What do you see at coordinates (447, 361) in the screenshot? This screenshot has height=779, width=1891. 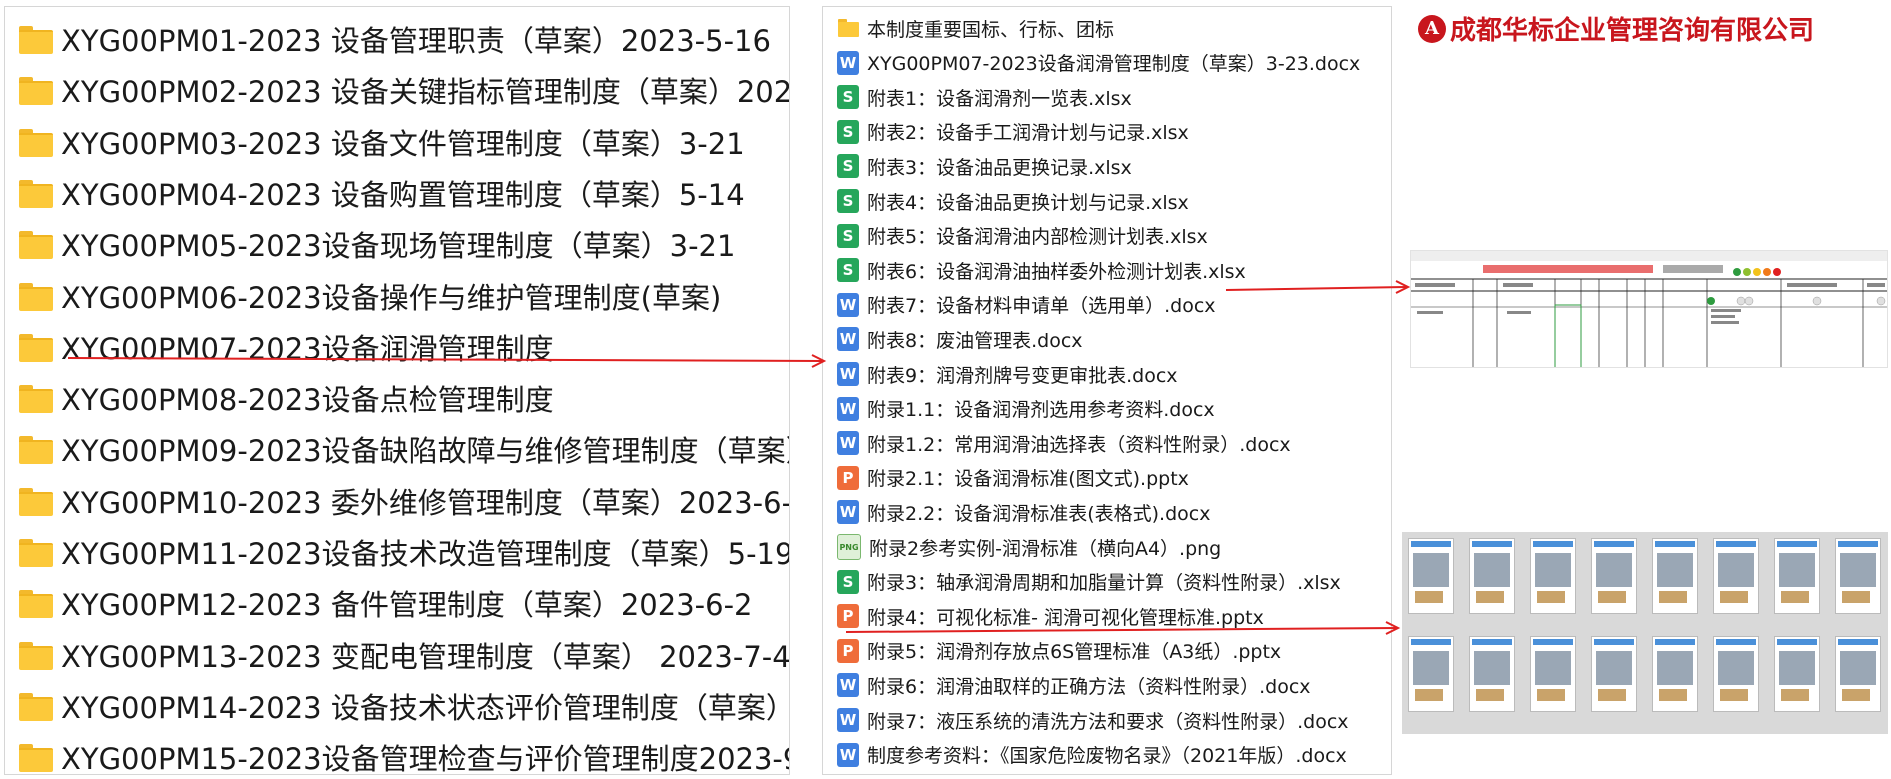 I see `arrow-folder-to-files` at bounding box center [447, 361].